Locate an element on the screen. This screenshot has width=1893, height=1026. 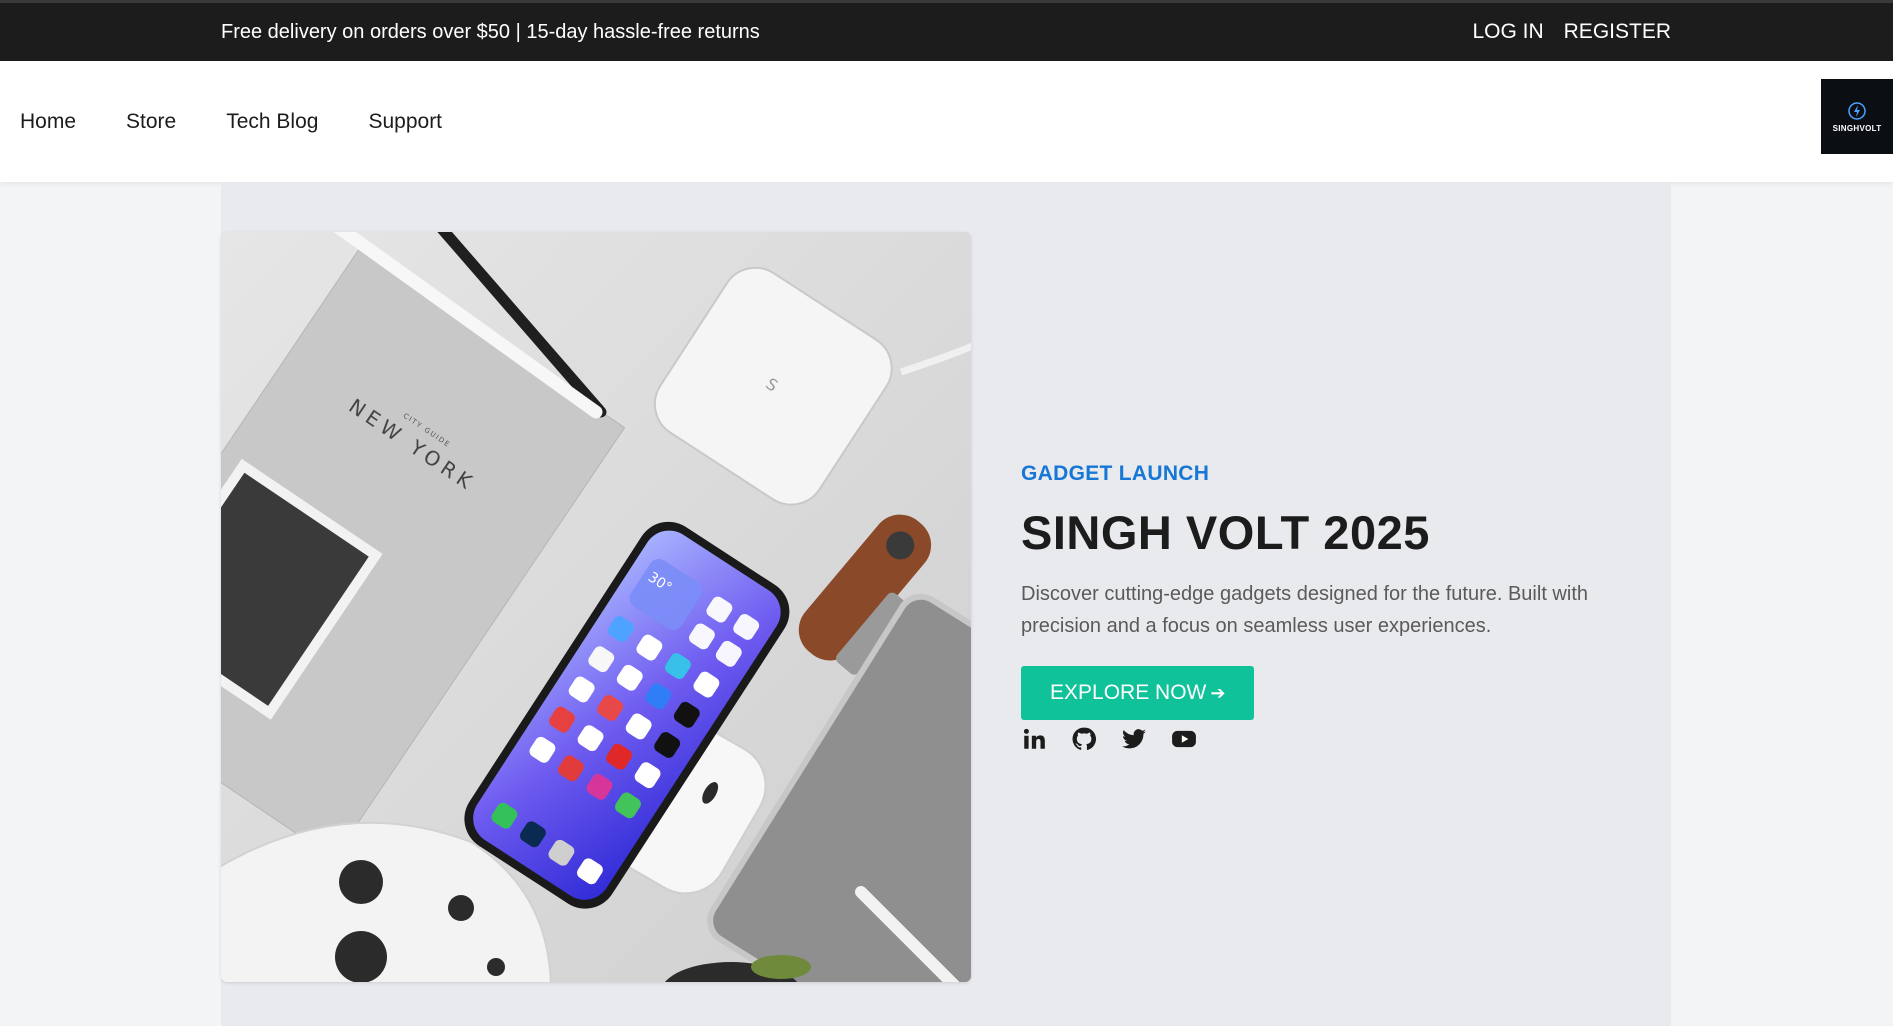
register-link: REGISTER is located at coordinates (1617, 32).